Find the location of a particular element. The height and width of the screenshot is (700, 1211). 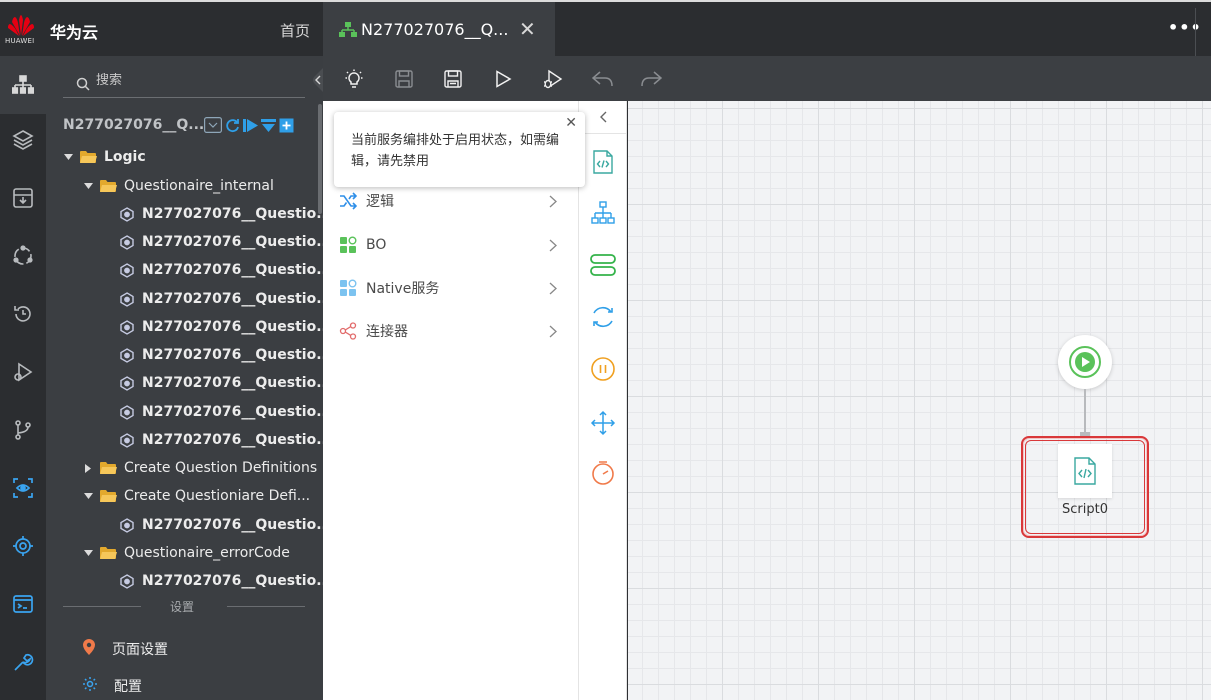

script-node-label: Script0 is located at coordinates (1085, 509).